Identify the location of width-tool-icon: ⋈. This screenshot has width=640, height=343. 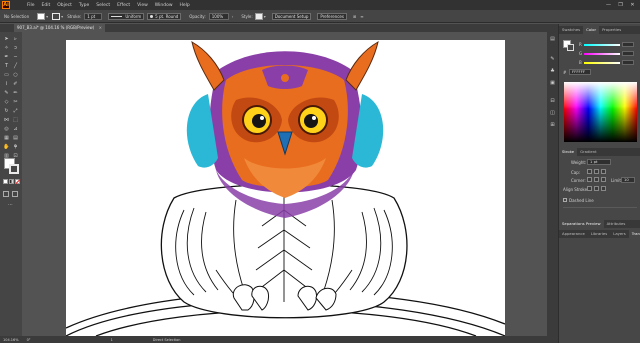
(6, 120).